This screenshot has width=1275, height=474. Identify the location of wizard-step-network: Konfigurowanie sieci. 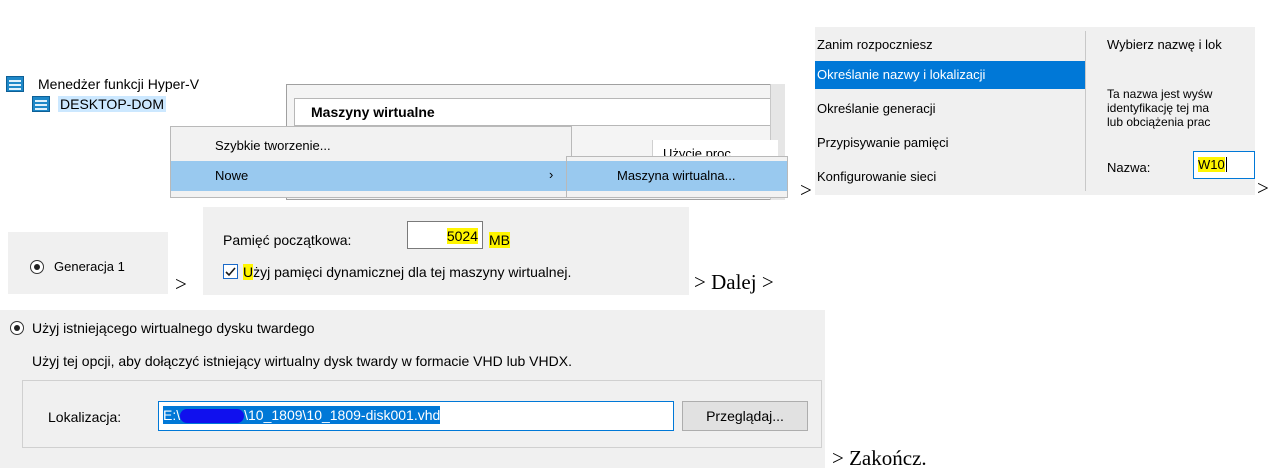
(950, 177).